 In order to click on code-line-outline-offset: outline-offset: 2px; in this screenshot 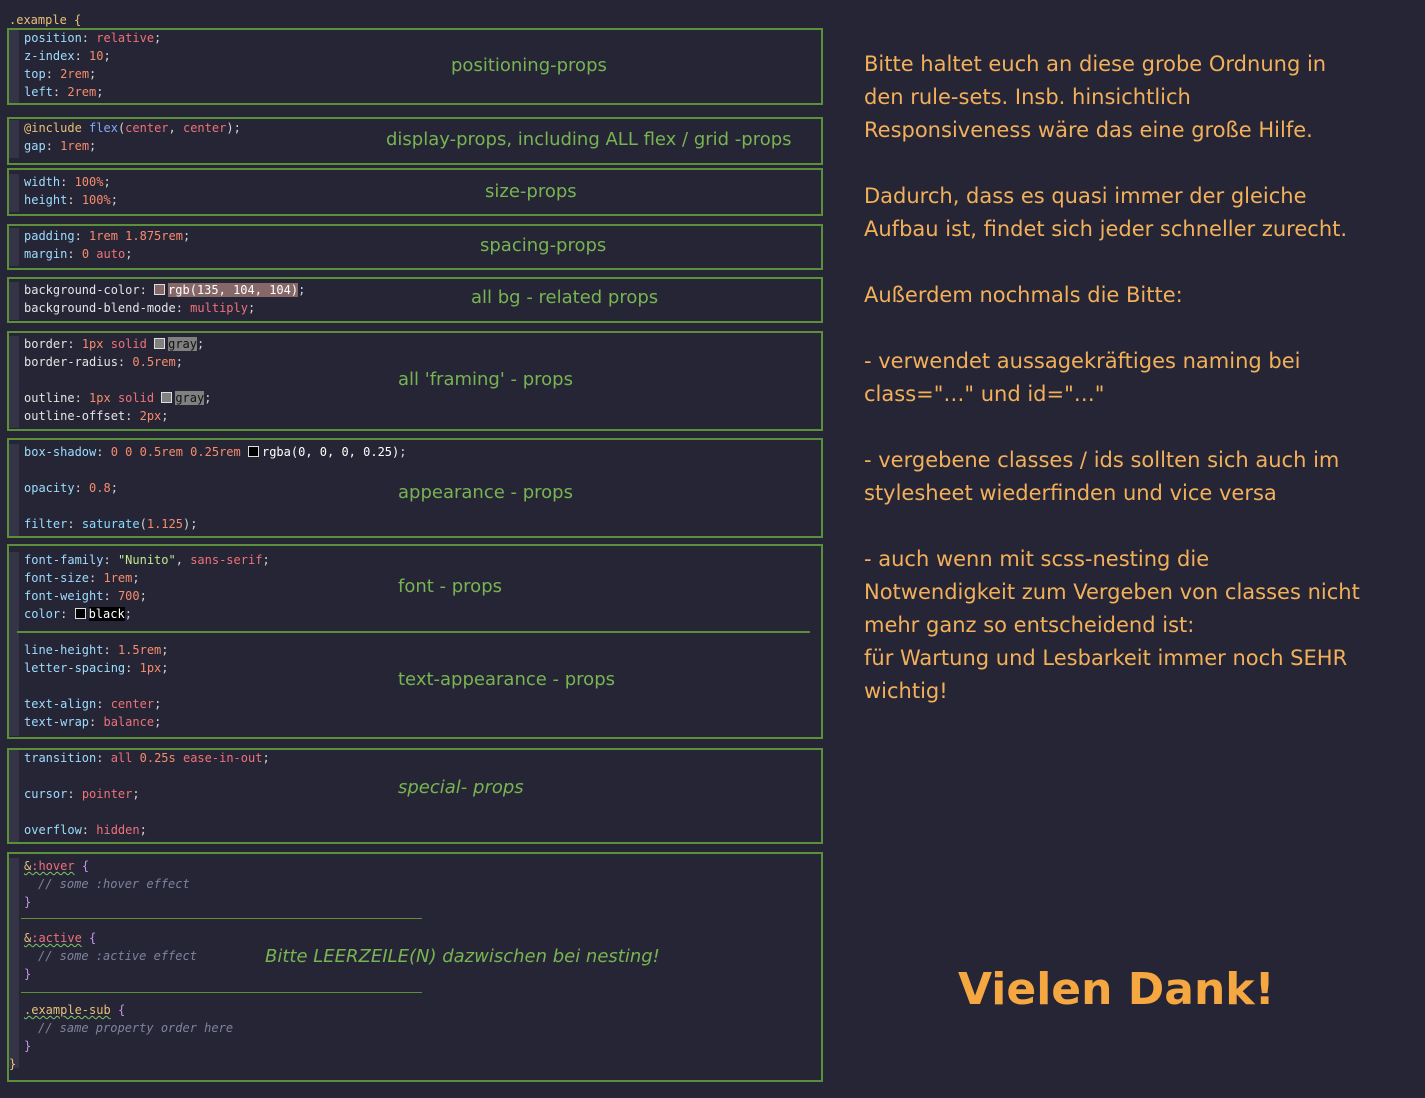, I will do `click(96, 416)`.